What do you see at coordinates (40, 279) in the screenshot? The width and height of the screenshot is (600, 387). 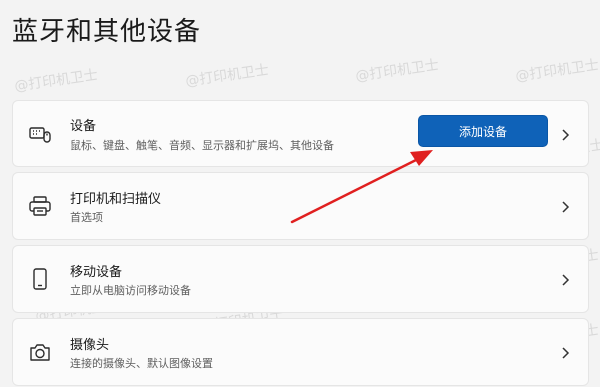 I see `phone-icon` at bounding box center [40, 279].